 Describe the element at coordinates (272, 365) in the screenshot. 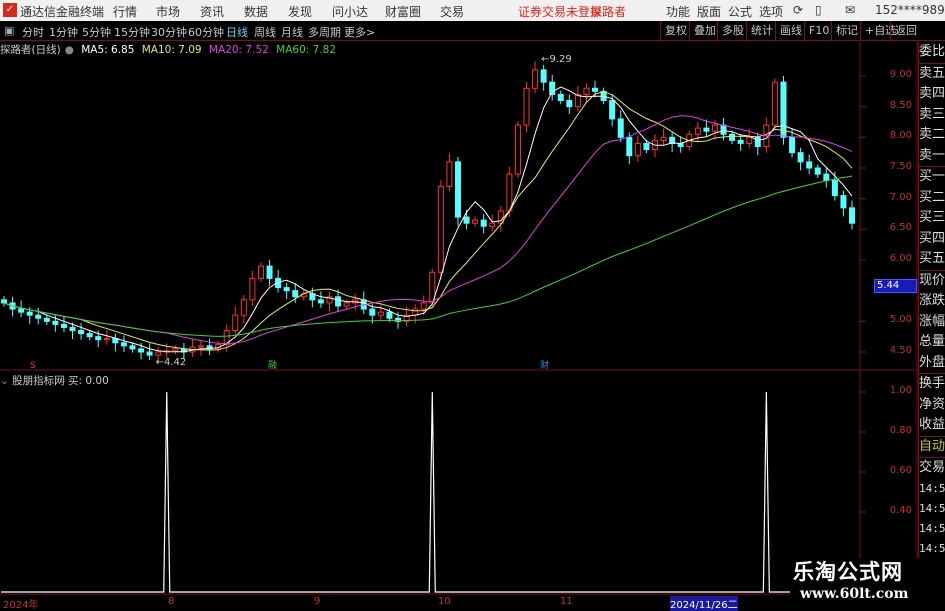

I see `event-marker: 融` at that location.